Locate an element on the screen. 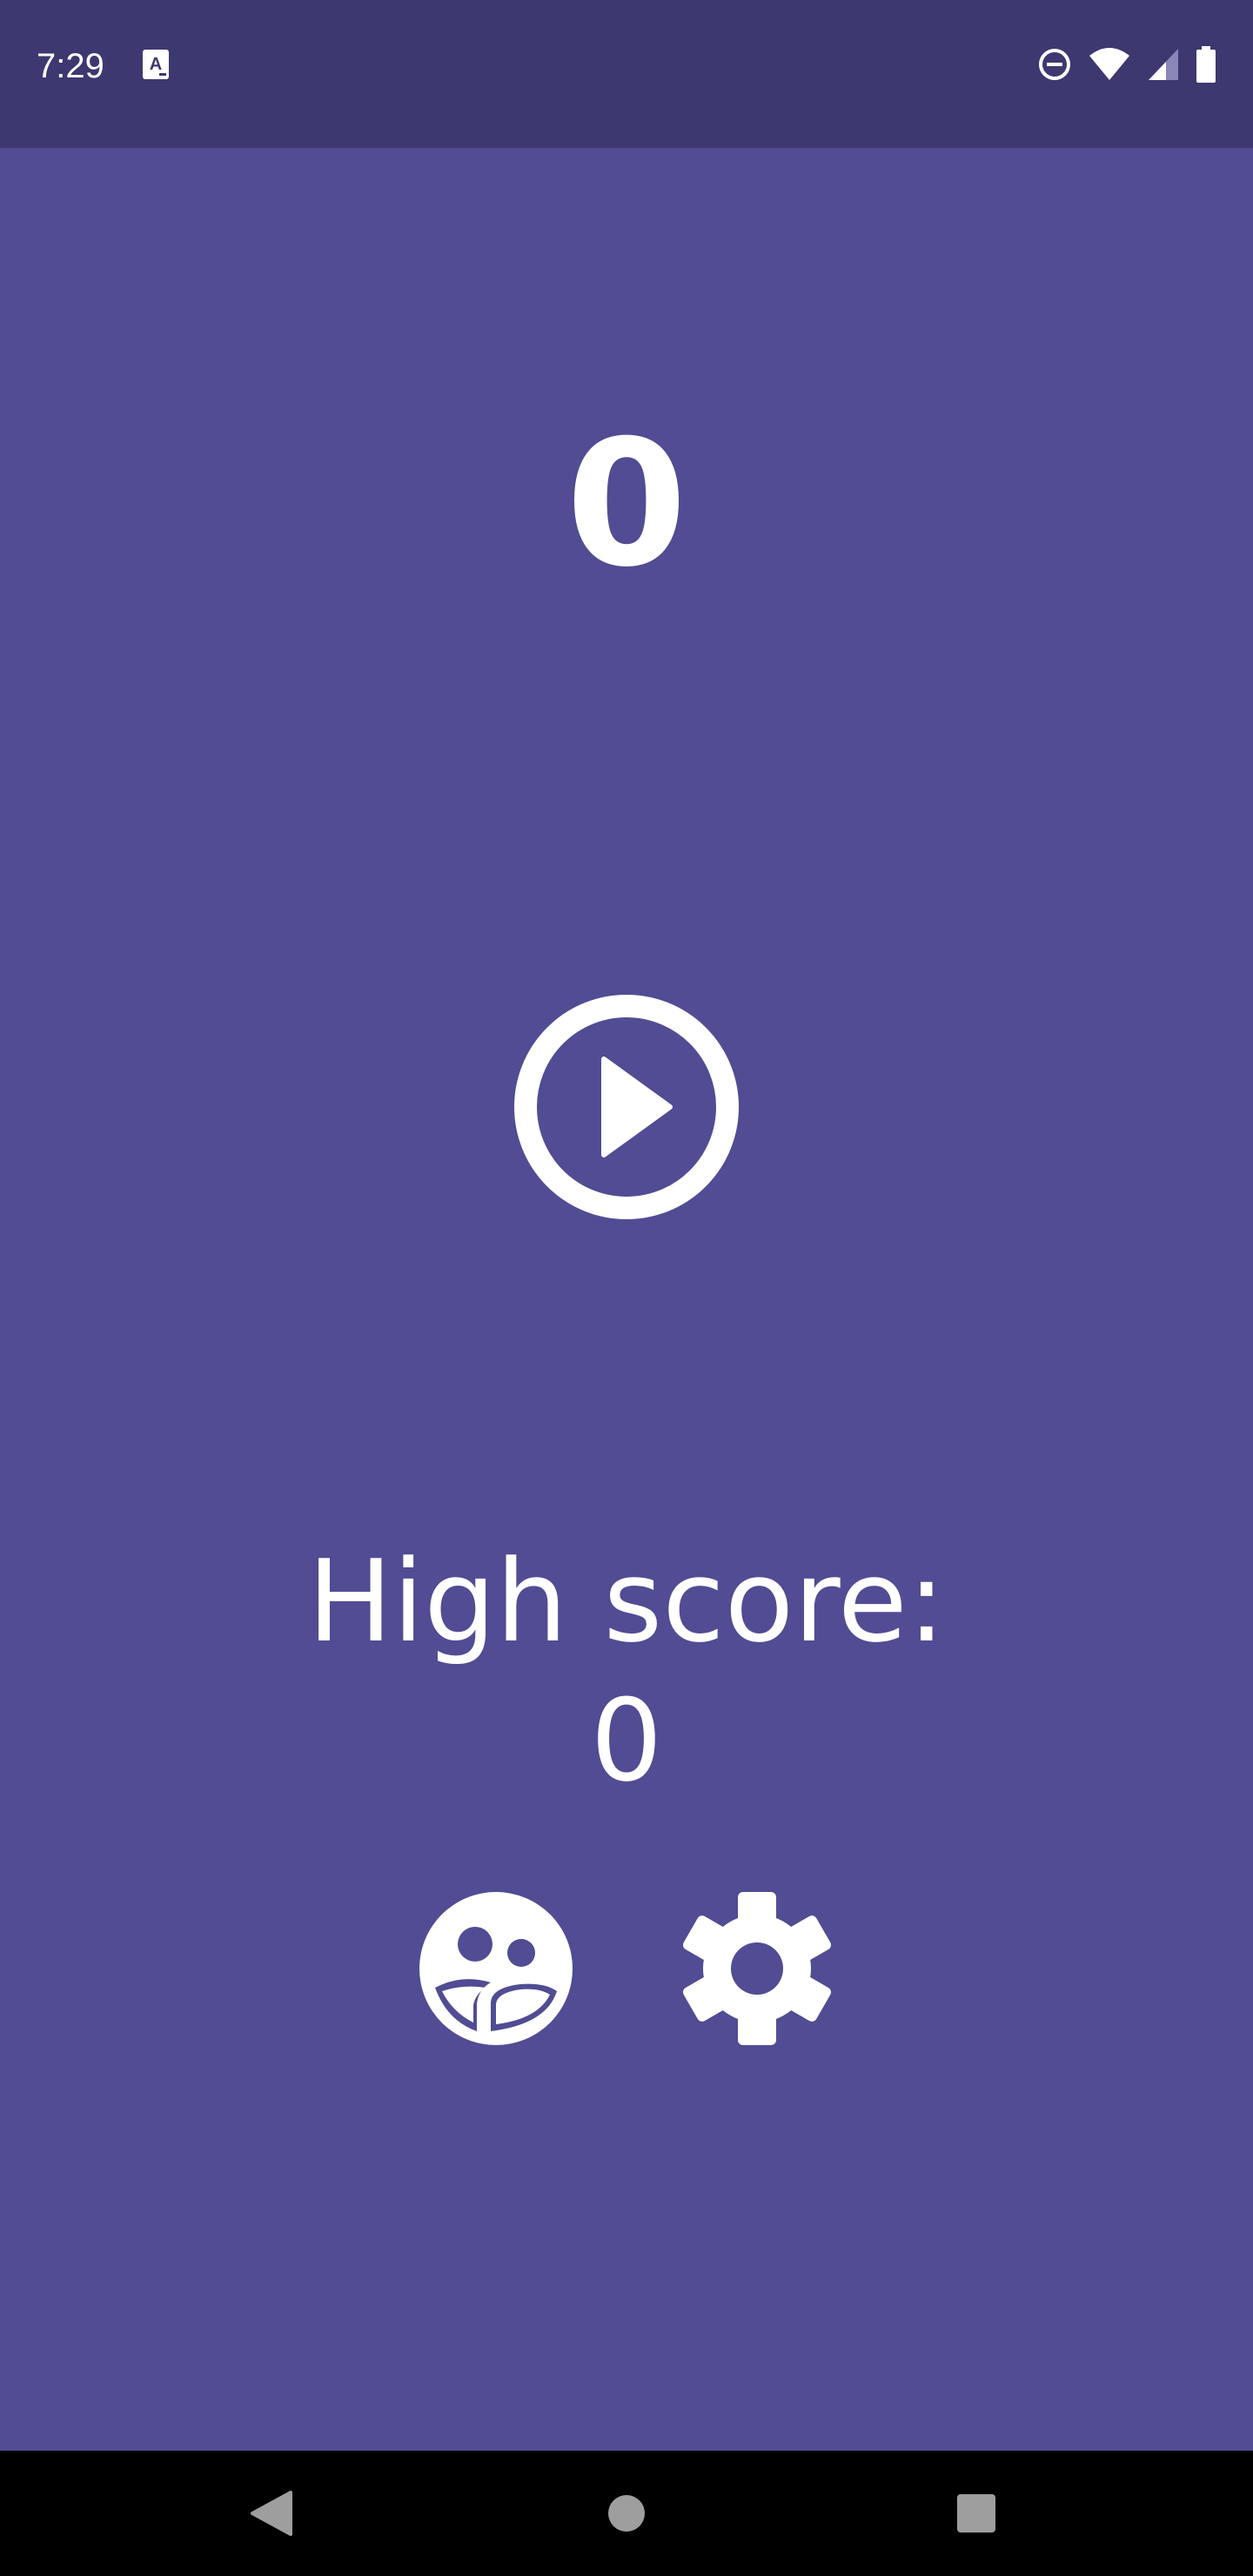 Image resolution: width=1253 pixels, height=2576 pixels. current-score: 0 is located at coordinates (626, 504).